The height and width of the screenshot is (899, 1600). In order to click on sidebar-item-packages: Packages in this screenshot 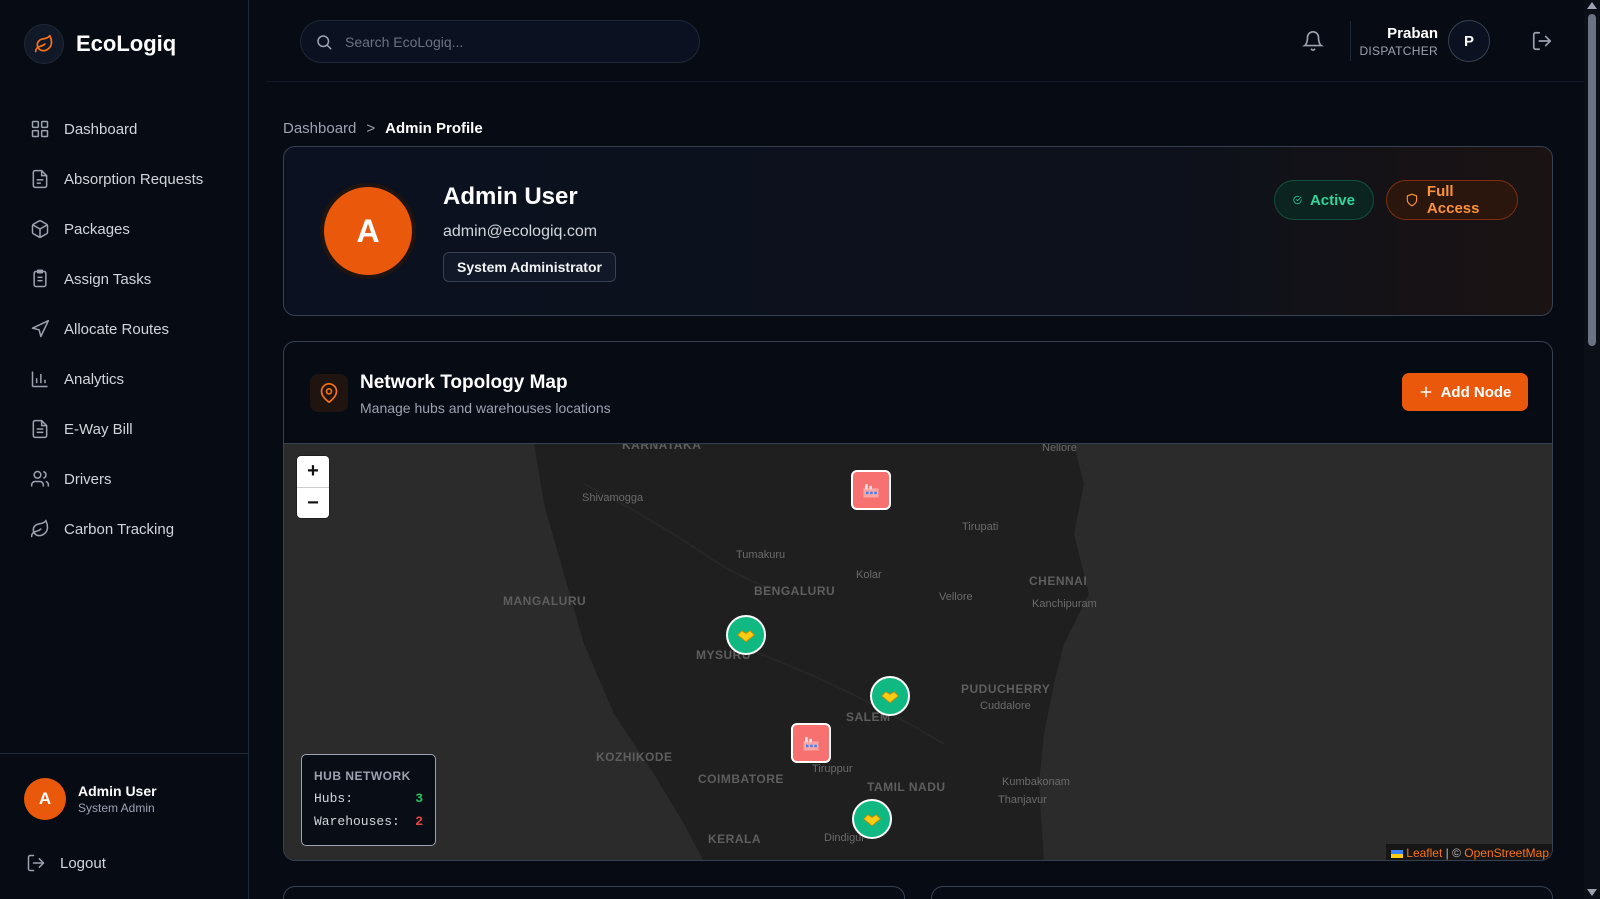, I will do `click(124, 229)`.